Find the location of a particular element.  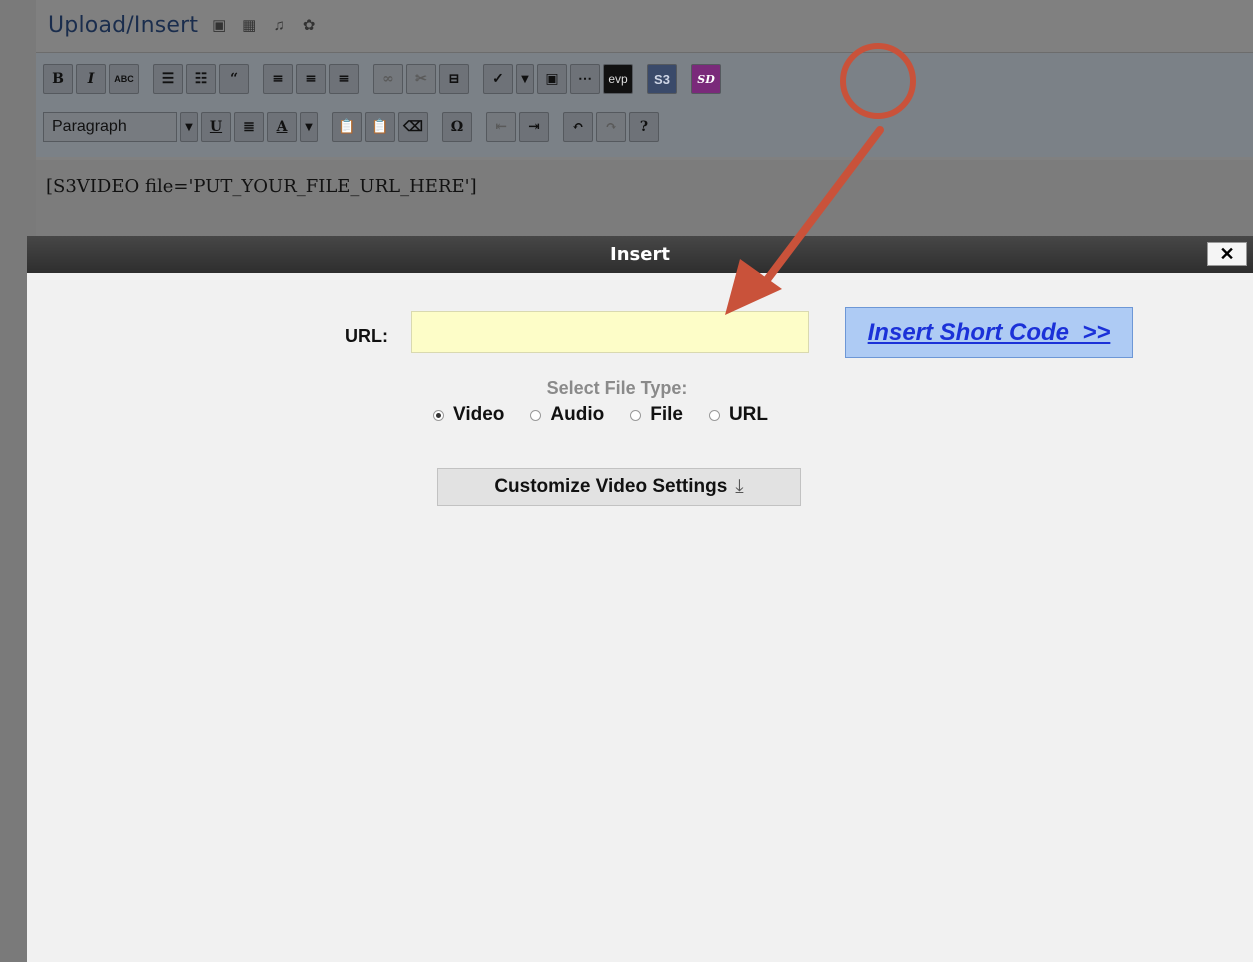

text-color-icon: A is located at coordinates (282, 127).